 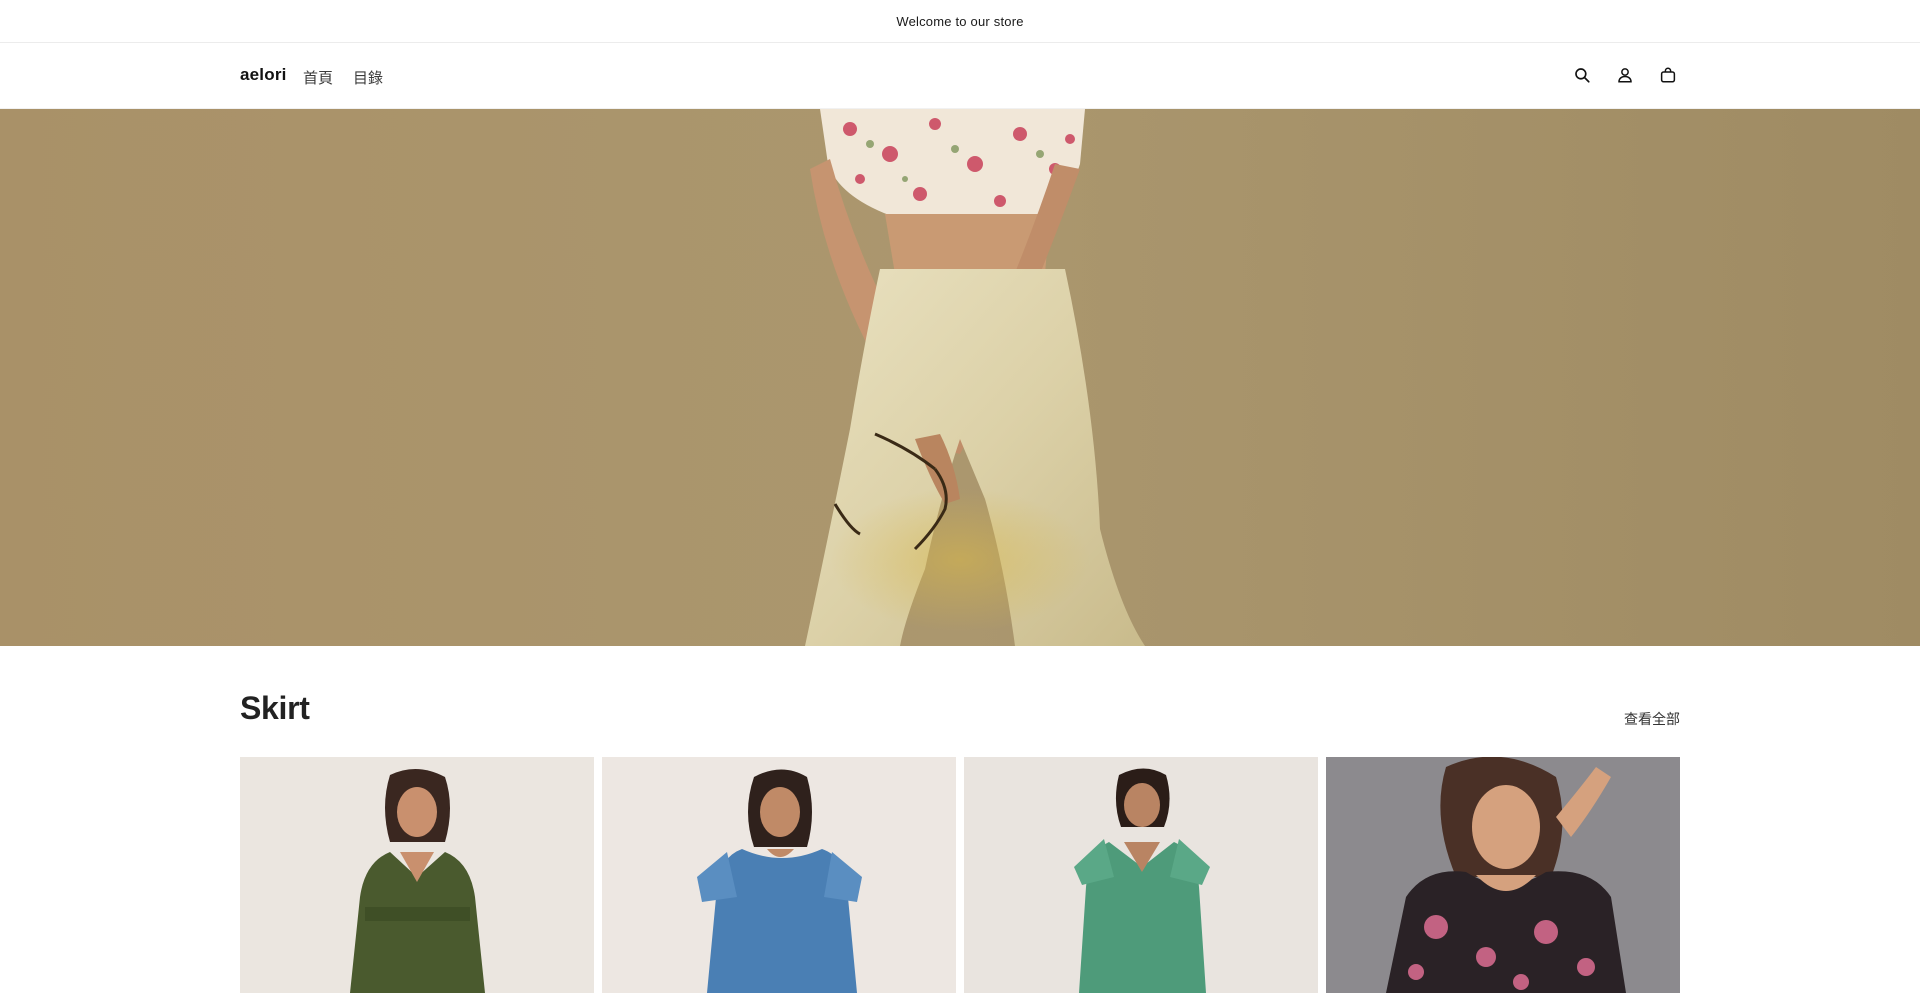 I want to click on site-header: aelori 首頁 目錄, so click(x=960, y=76).